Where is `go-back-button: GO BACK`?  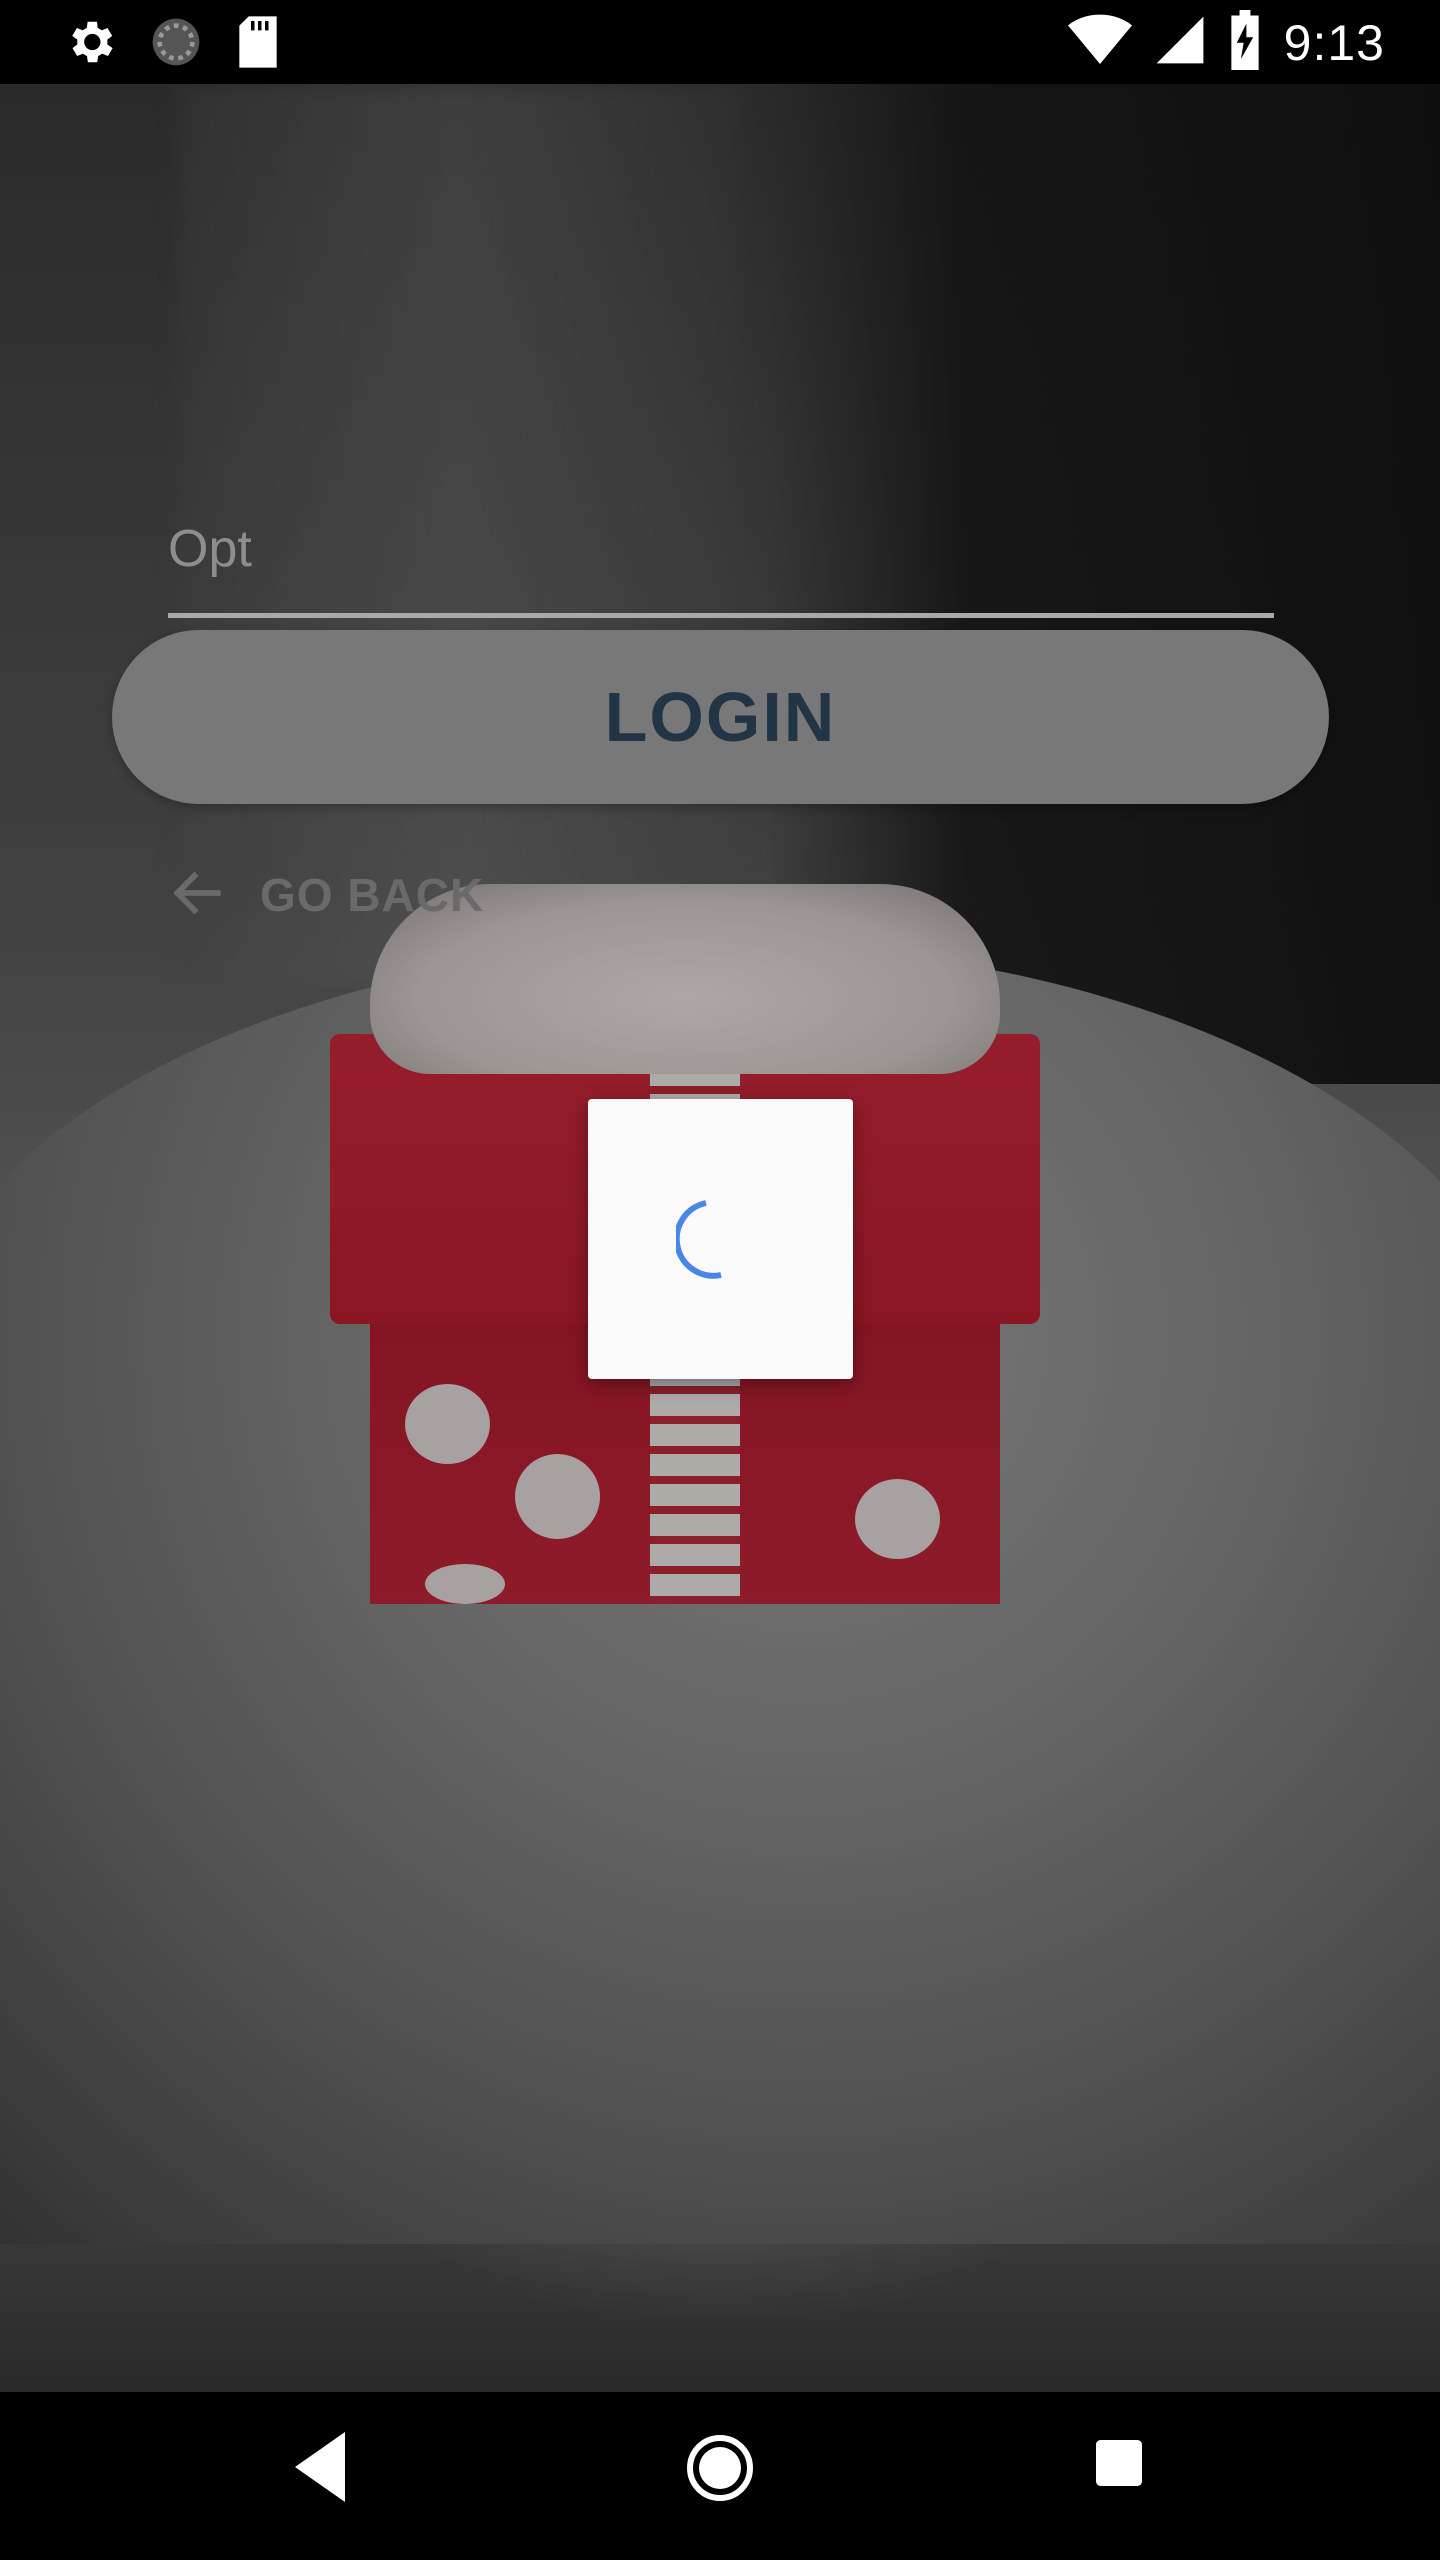 go-back-button: GO BACK is located at coordinates (327, 895).